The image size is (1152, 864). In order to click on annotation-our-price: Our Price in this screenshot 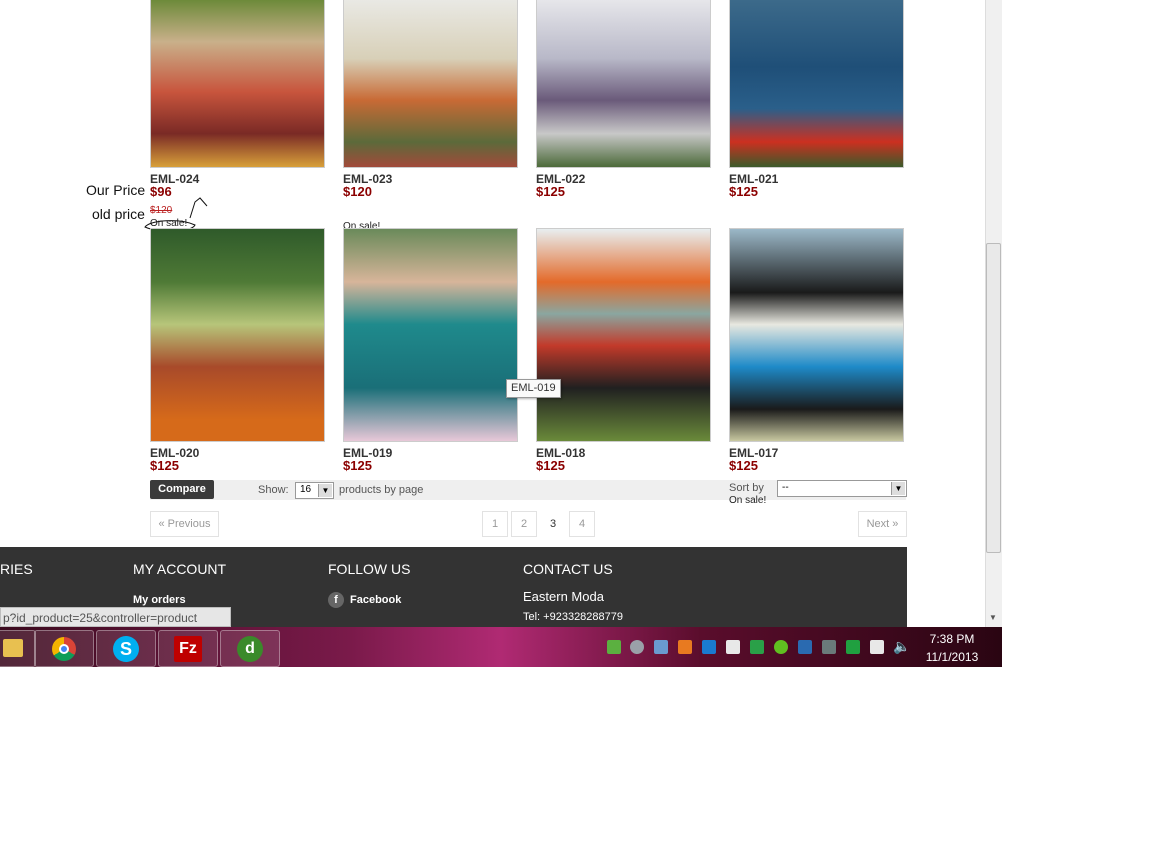, I will do `click(116, 190)`.